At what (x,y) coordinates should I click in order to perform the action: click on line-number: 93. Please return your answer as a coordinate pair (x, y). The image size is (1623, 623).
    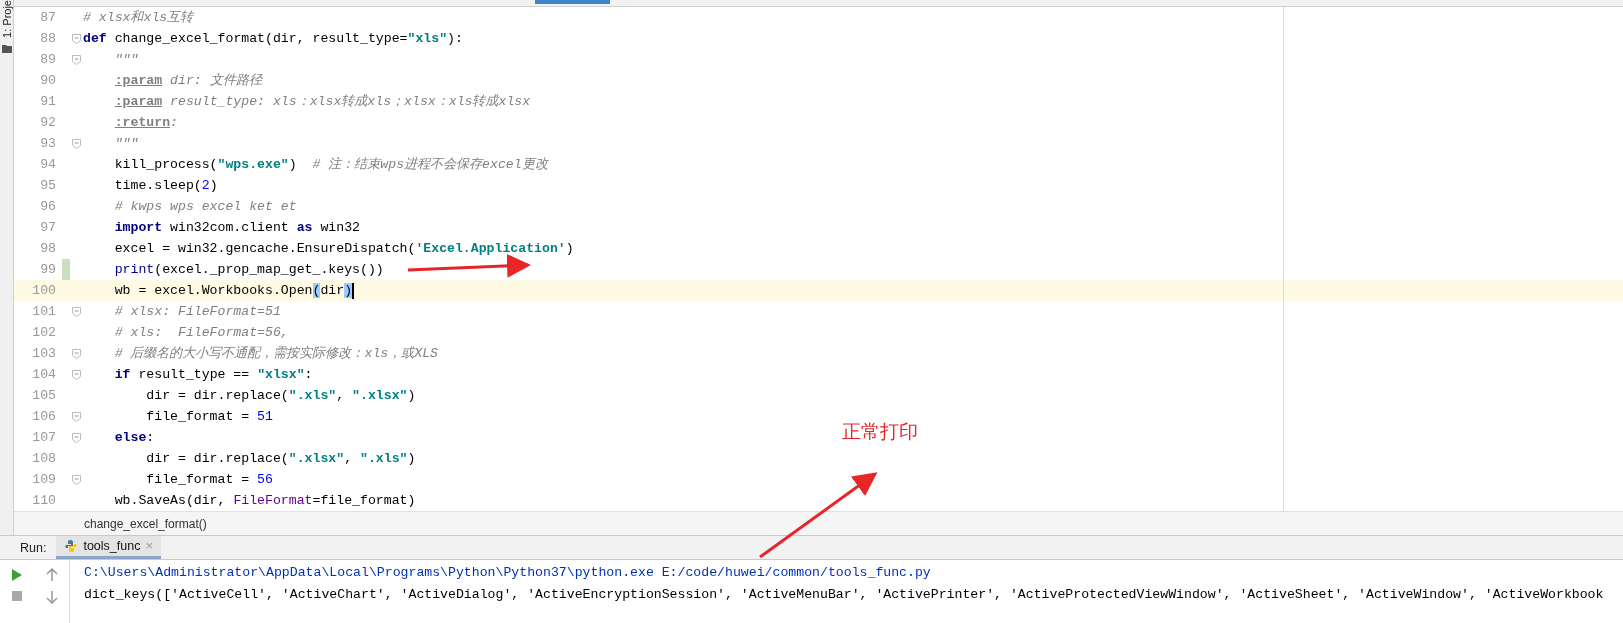
    Looking at the image, I should click on (48, 143).